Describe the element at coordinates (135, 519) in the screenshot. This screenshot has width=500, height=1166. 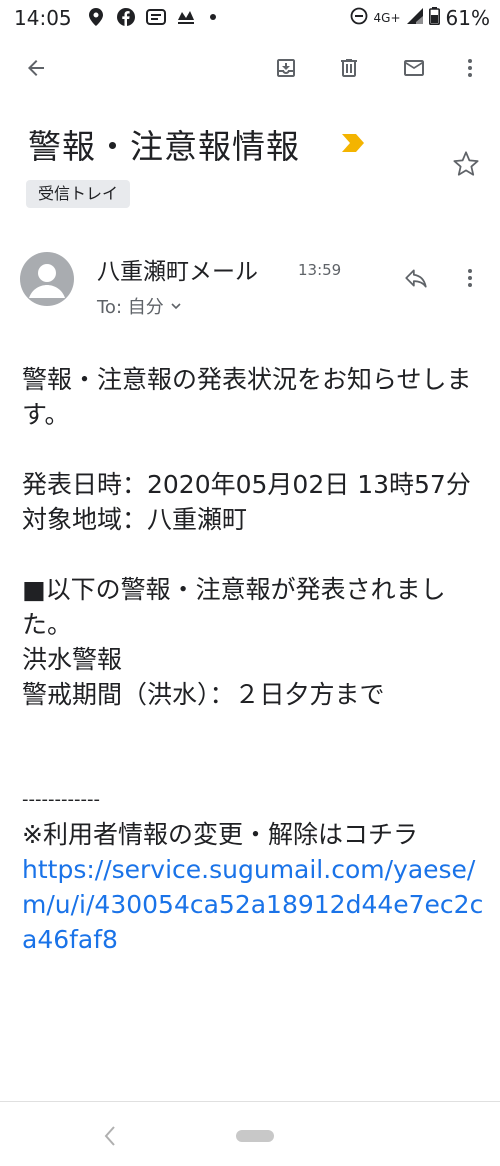
I see `body-area-line: 対象地域：八重瀬町` at that location.